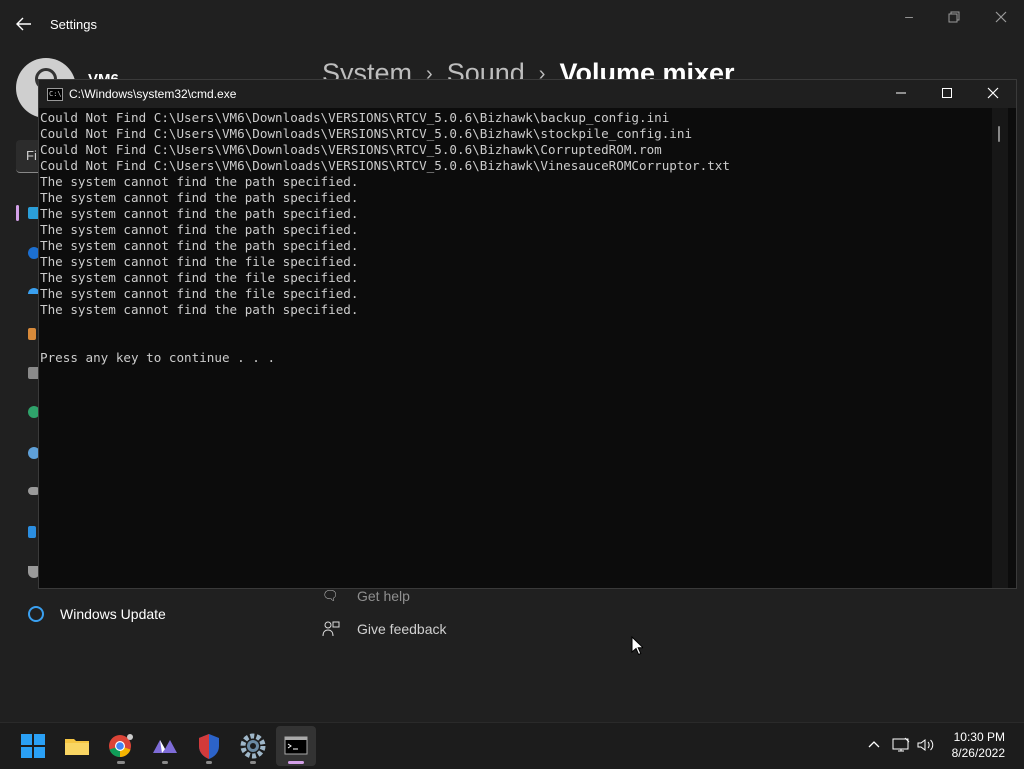 Image resolution: width=1024 pixels, height=769 pixels. I want to click on volume-icon, so click(926, 745).